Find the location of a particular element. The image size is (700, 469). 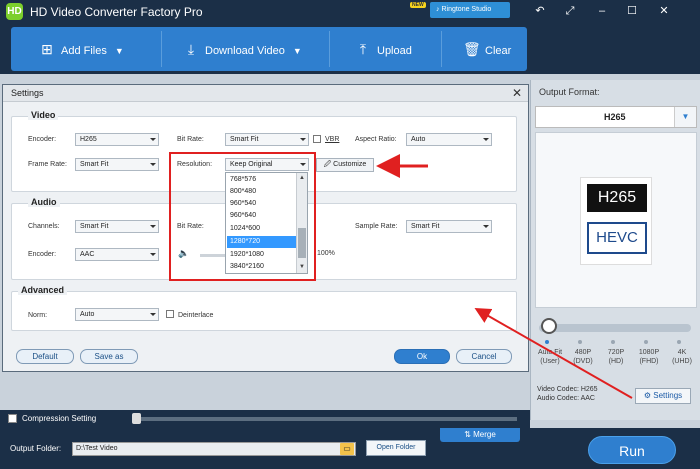

codec-bottom-text: HEVC is located at coordinates (617, 238).